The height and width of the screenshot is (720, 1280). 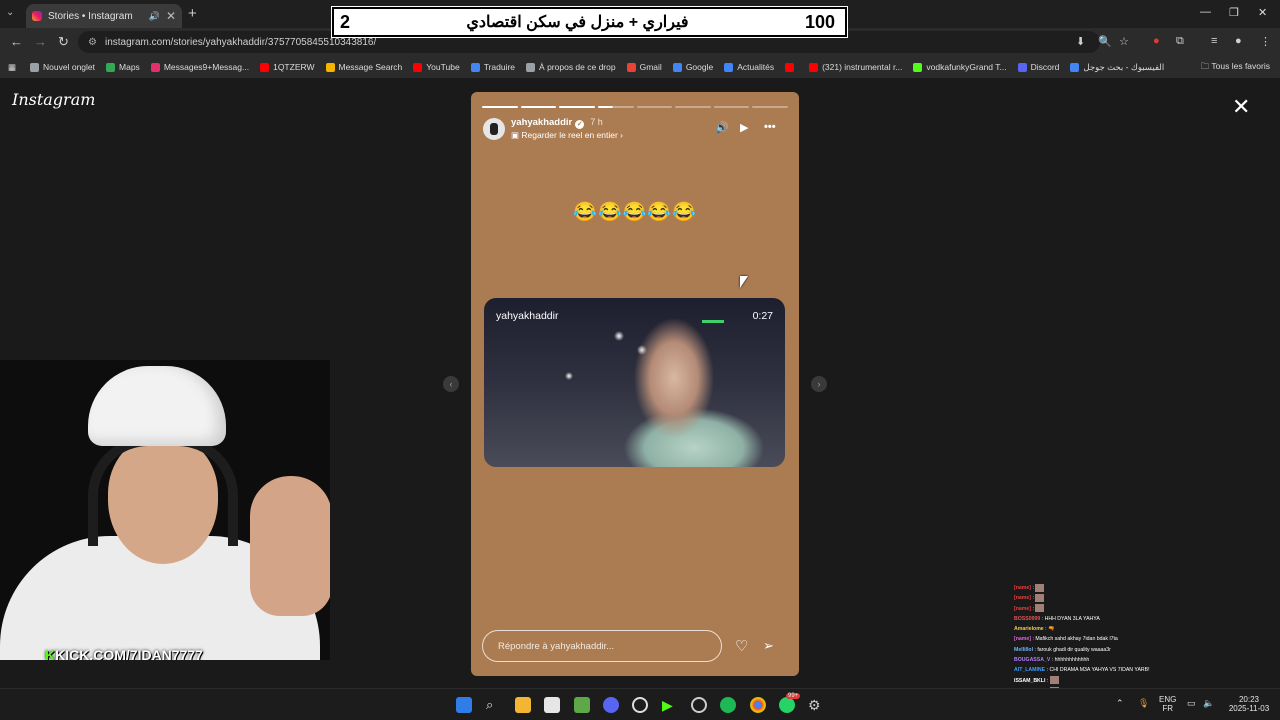 What do you see at coordinates (192, 13) in the screenshot?
I see `new-tab-button: +` at bounding box center [192, 13].